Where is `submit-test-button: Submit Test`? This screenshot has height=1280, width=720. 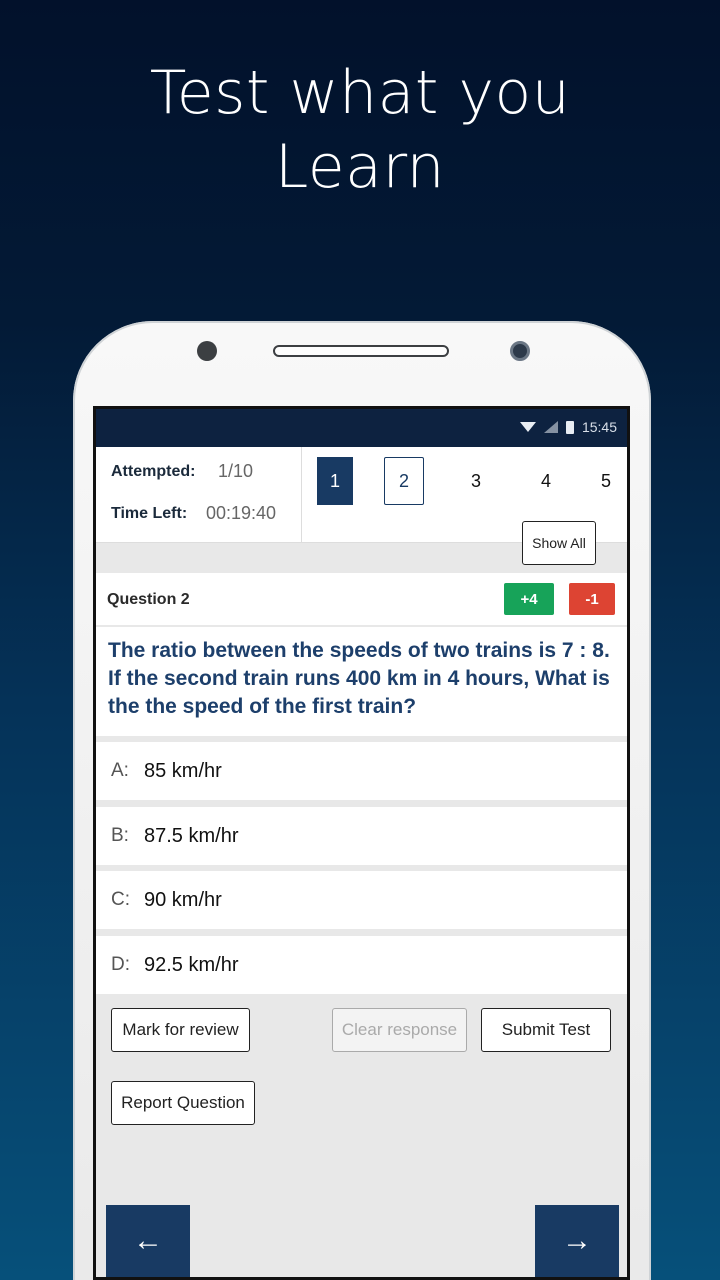
submit-test-button: Submit Test is located at coordinates (546, 1030).